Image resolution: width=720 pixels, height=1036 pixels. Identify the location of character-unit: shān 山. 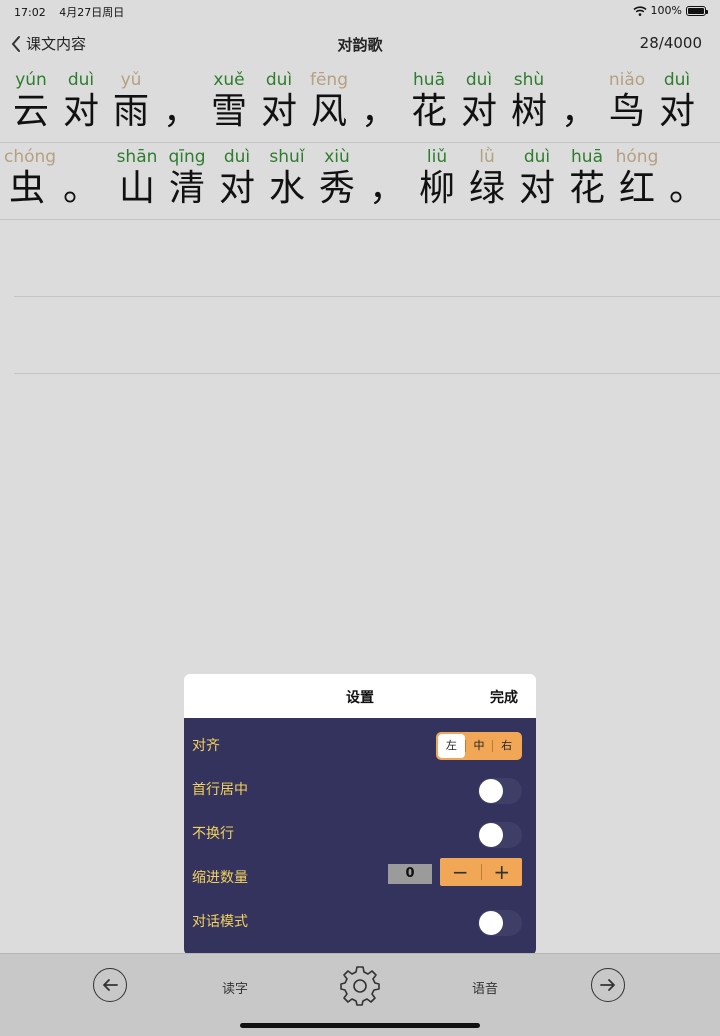
(137, 181).